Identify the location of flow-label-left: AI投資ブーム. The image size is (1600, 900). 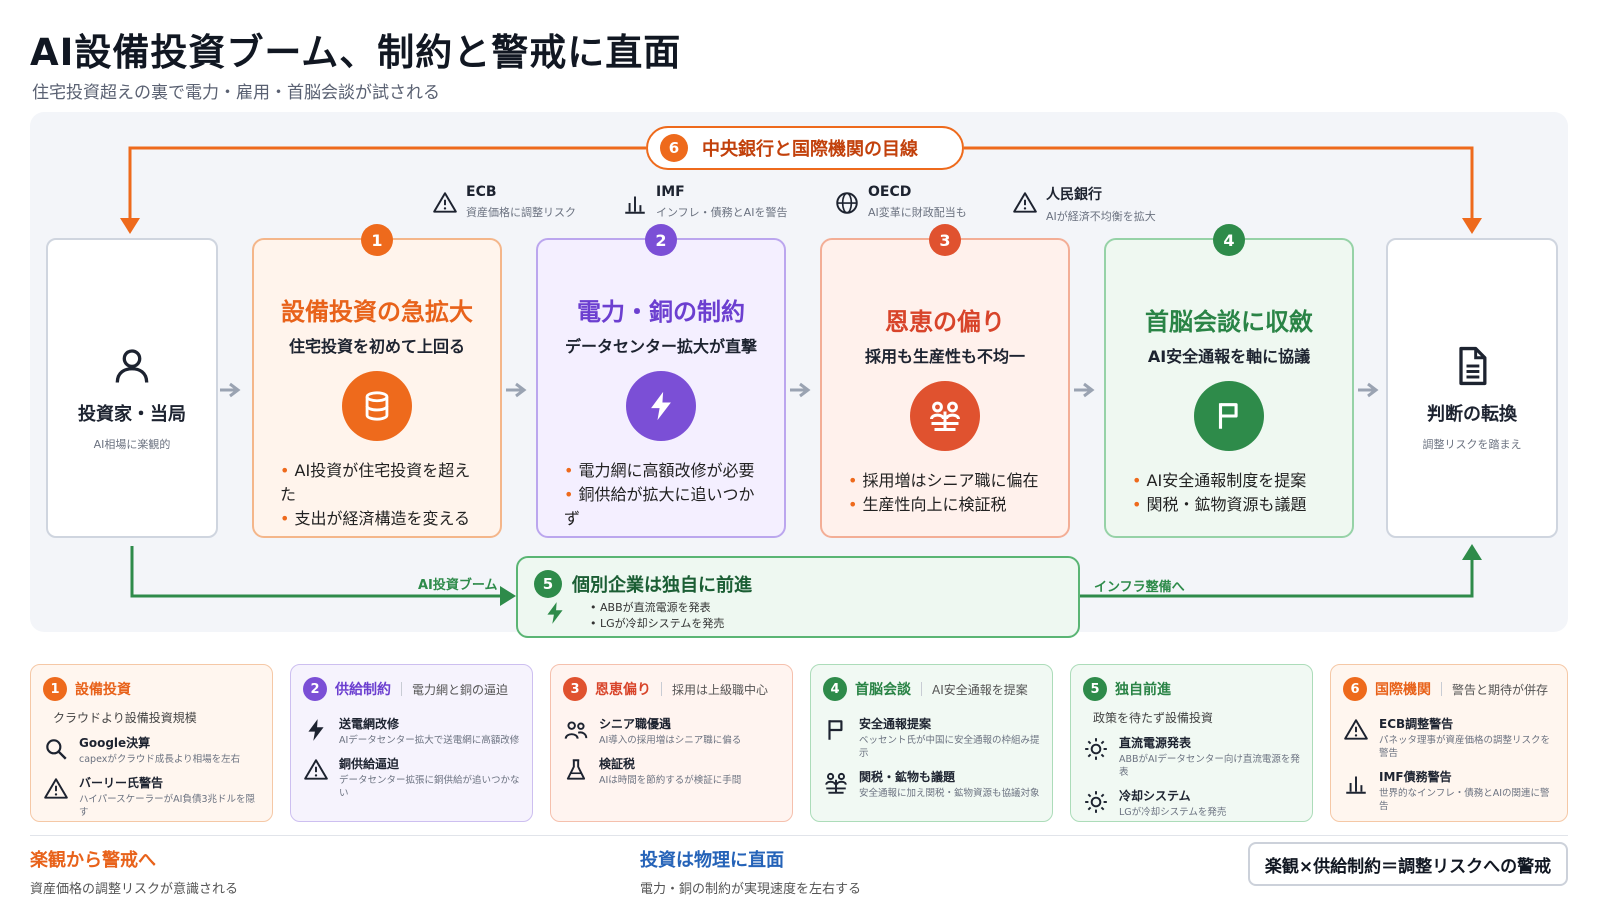
(458, 585).